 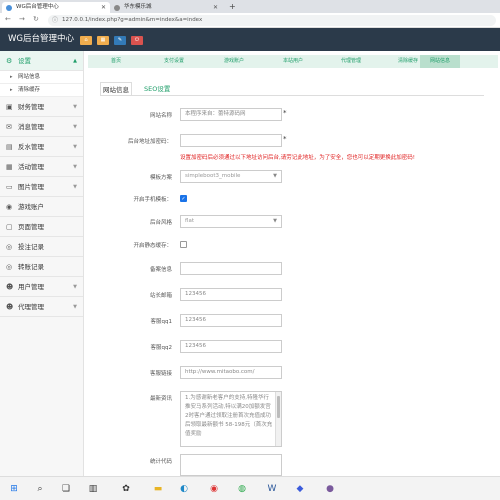 I want to click on sidebar-item-users: ☻ 用户管理 ▼, so click(x=41, y=287).